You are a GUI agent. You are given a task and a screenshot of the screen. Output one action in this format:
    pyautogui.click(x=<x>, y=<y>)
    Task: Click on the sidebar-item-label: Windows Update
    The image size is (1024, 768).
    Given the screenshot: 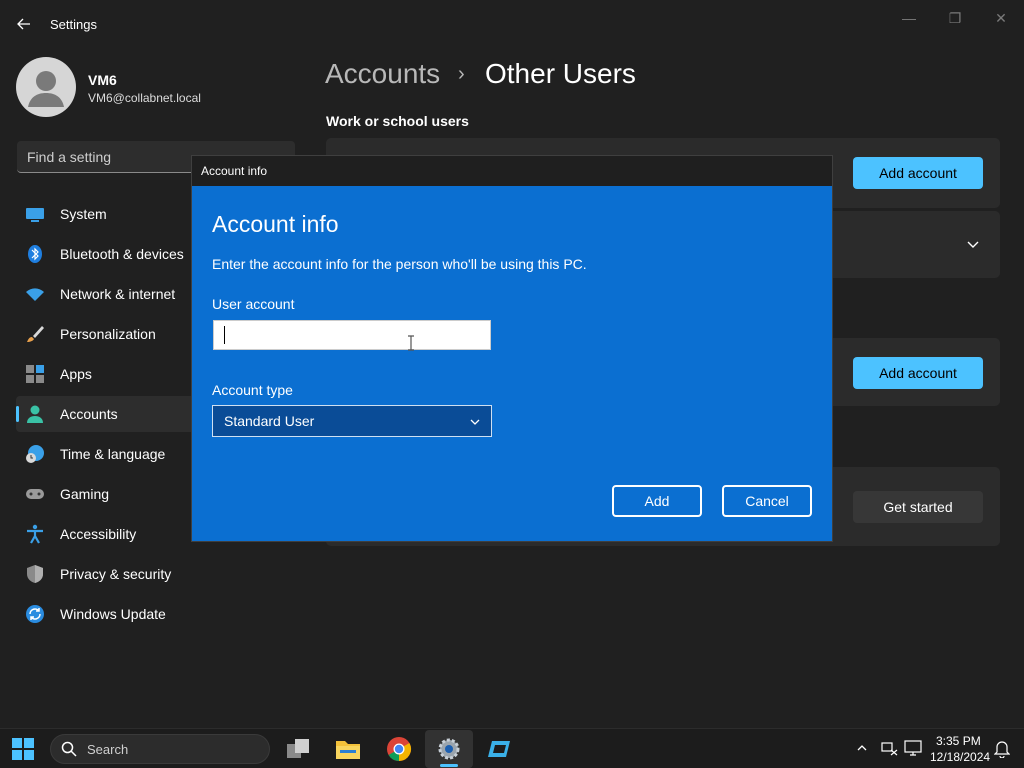 What is the action you would take?
    pyautogui.click(x=113, y=614)
    